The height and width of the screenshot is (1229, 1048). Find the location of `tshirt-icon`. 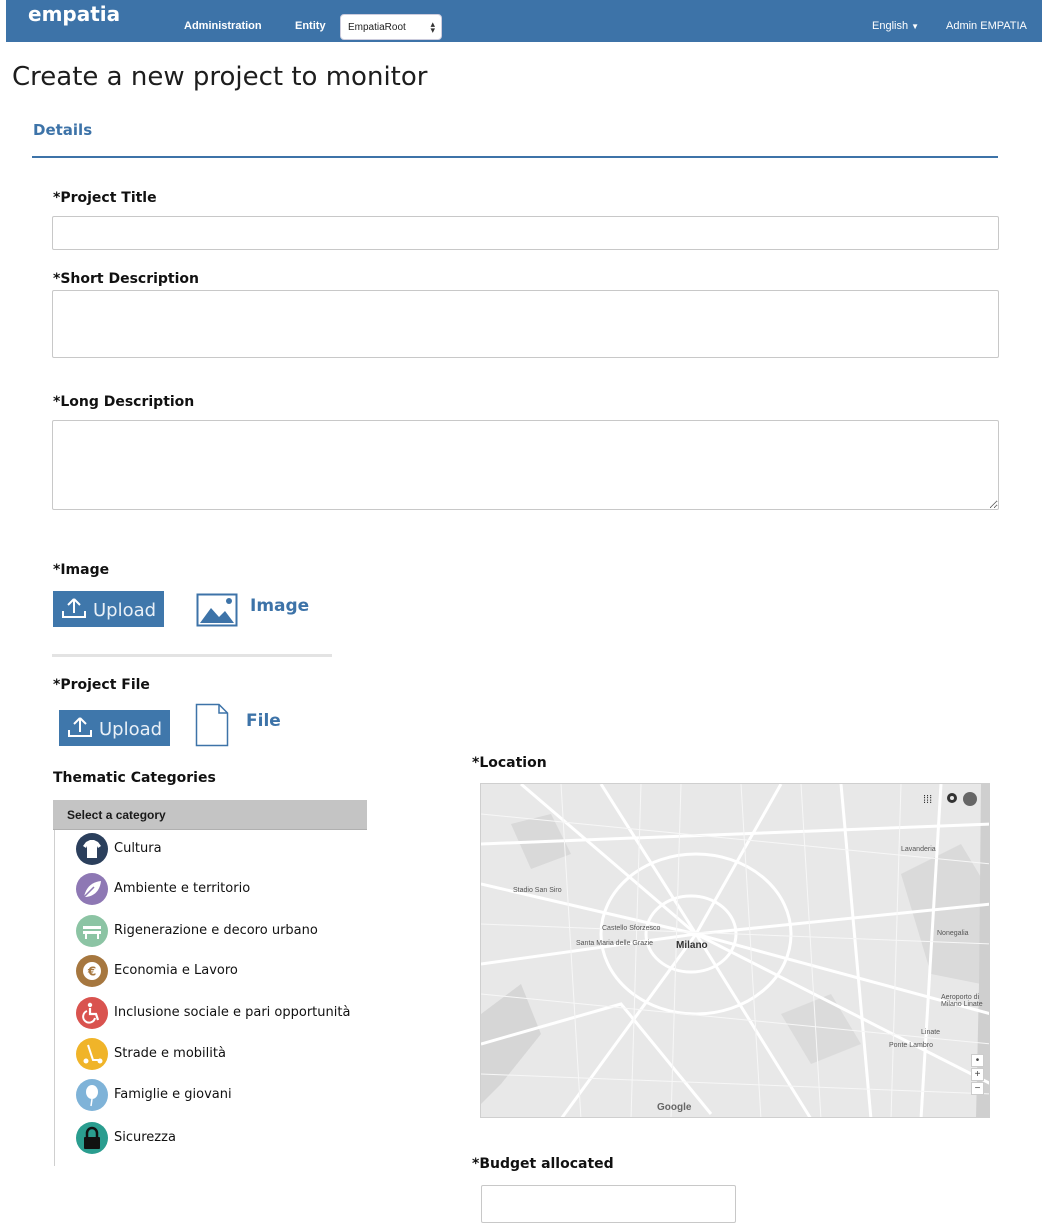

tshirt-icon is located at coordinates (92, 849).